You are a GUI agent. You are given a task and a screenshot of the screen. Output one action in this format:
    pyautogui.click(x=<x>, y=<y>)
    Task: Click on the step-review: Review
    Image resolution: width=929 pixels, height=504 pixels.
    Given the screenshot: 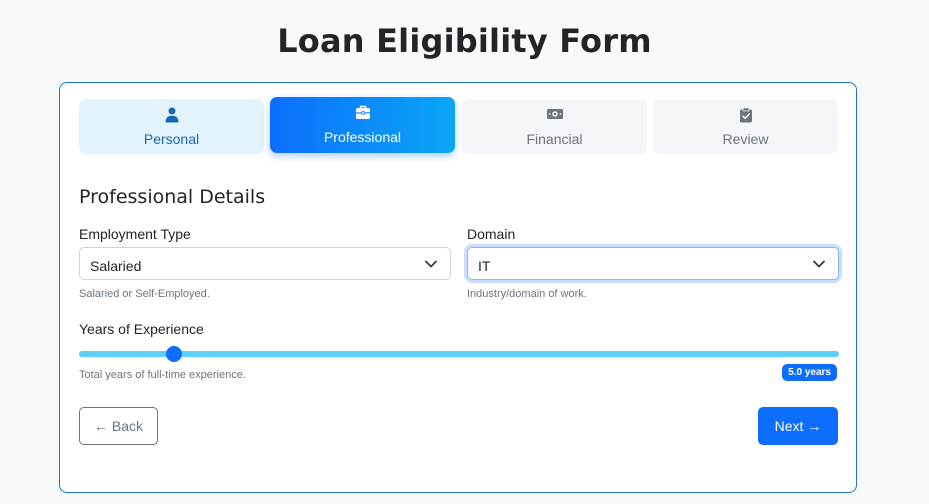 What is the action you would take?
    pyautogui.click(x=745, y=126)
    